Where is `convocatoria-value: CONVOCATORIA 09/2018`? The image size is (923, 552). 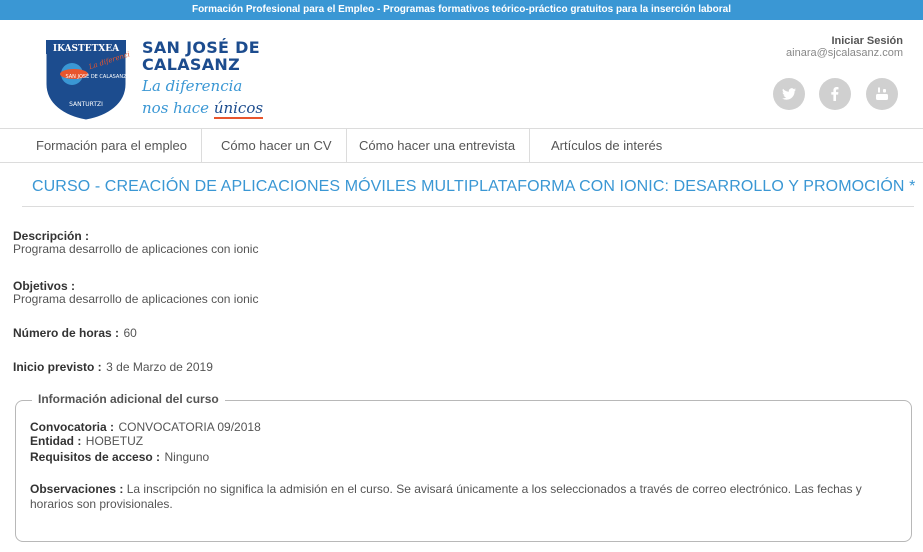 convocatoria-value: CONVOCATORIA 09/2018 is located at coordinates (189, 427).